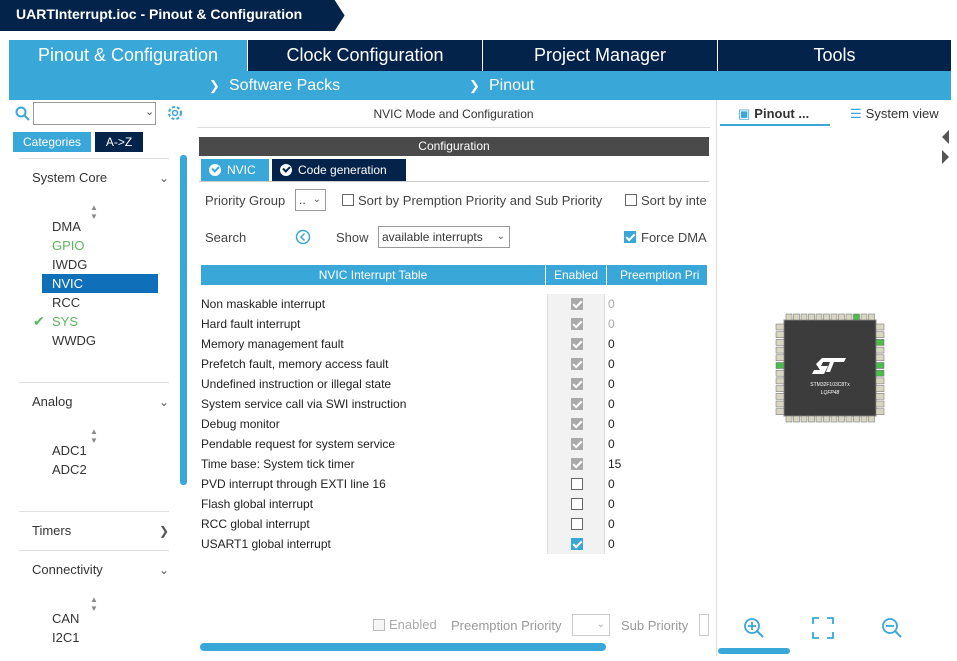 The height and width of the screenshot is (661, 957). What do you see at coordinates (454, 444) in the screenshot?
I see `table-row: Pendable request for system service 0` at bounding box center [454, 444].